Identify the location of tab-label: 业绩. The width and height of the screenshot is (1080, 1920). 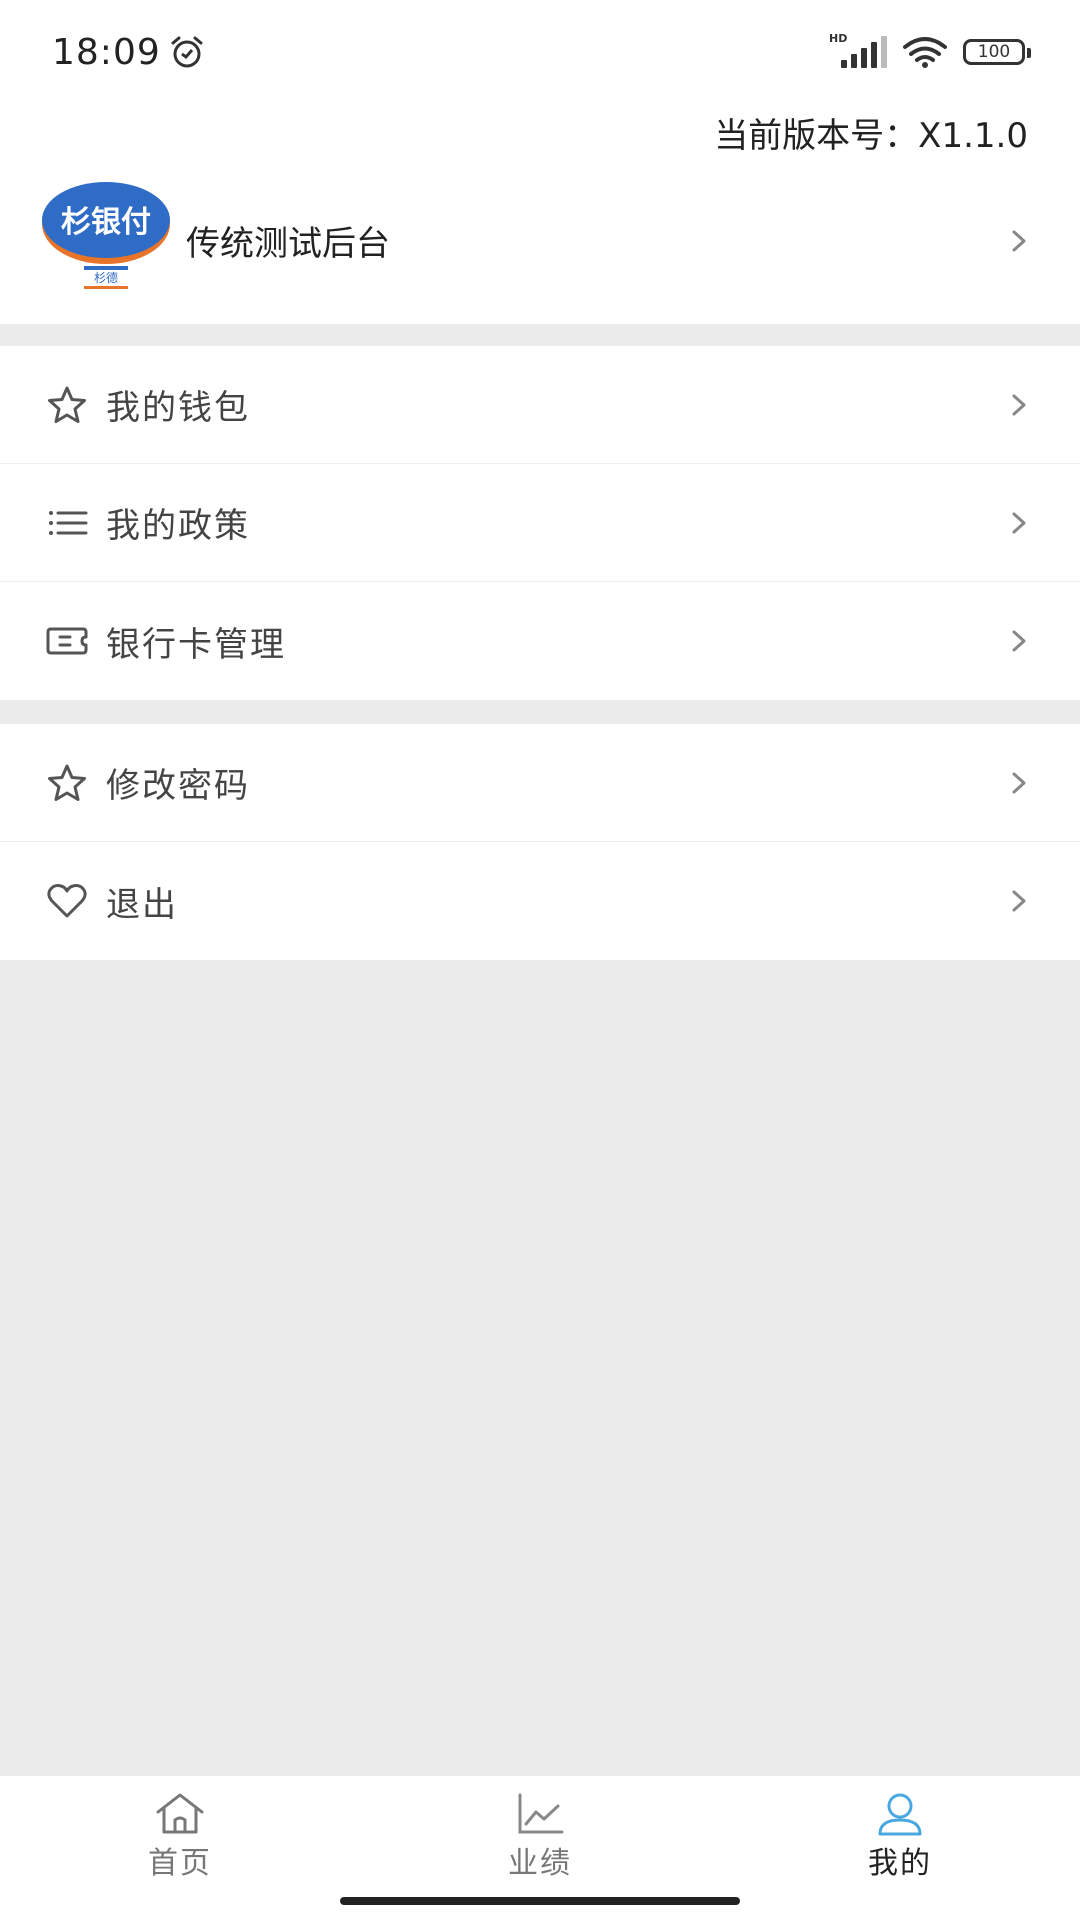
(540, 1863).